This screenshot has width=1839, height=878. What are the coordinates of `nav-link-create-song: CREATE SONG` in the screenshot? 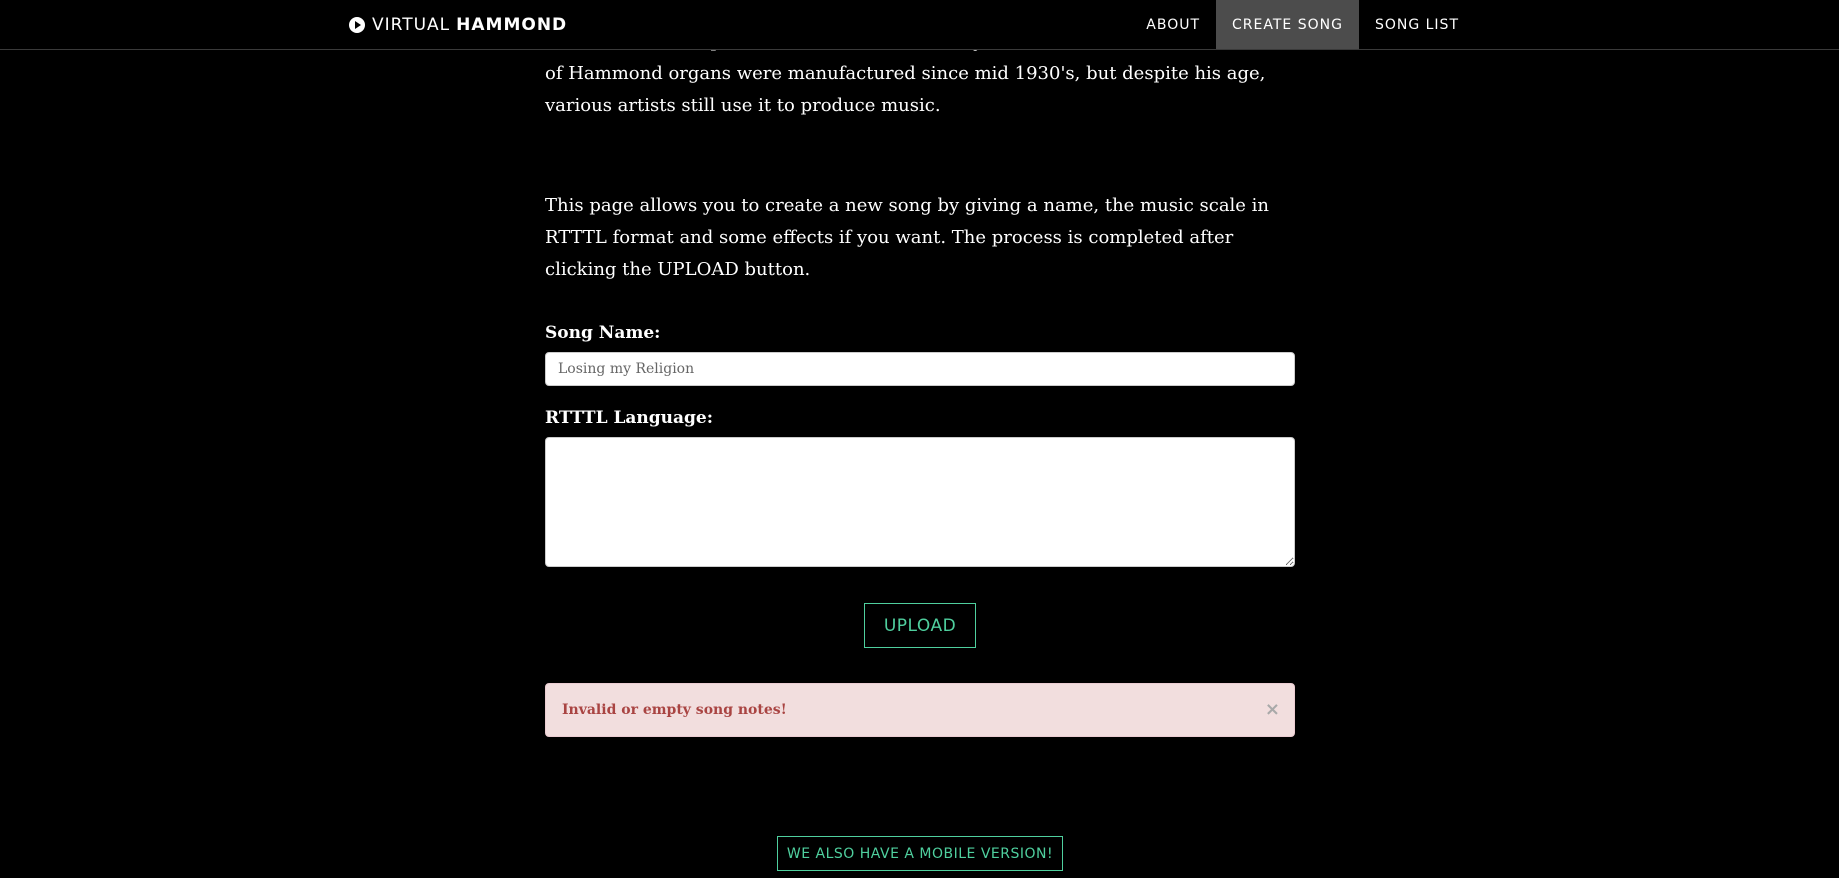 It's located at (1287, 24).